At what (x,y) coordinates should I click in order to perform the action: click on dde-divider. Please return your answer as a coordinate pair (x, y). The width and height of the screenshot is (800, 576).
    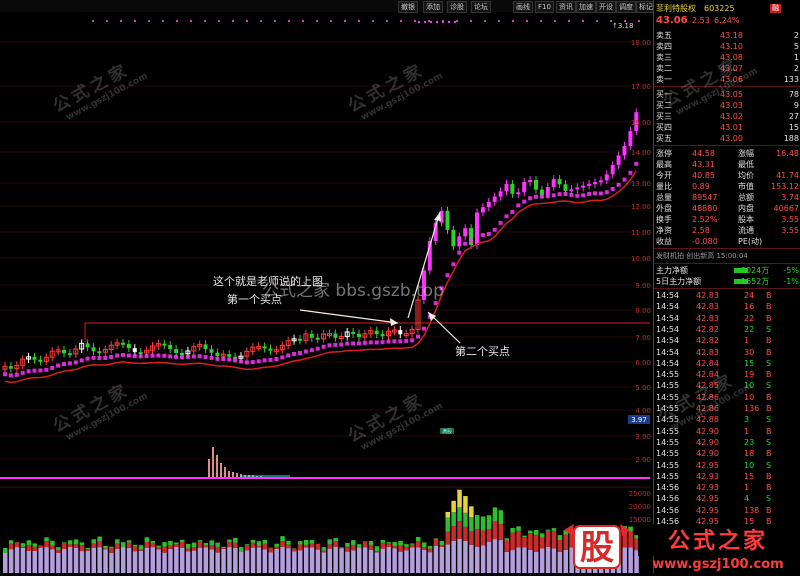
    Looking at the image, I should click on (727, 263).